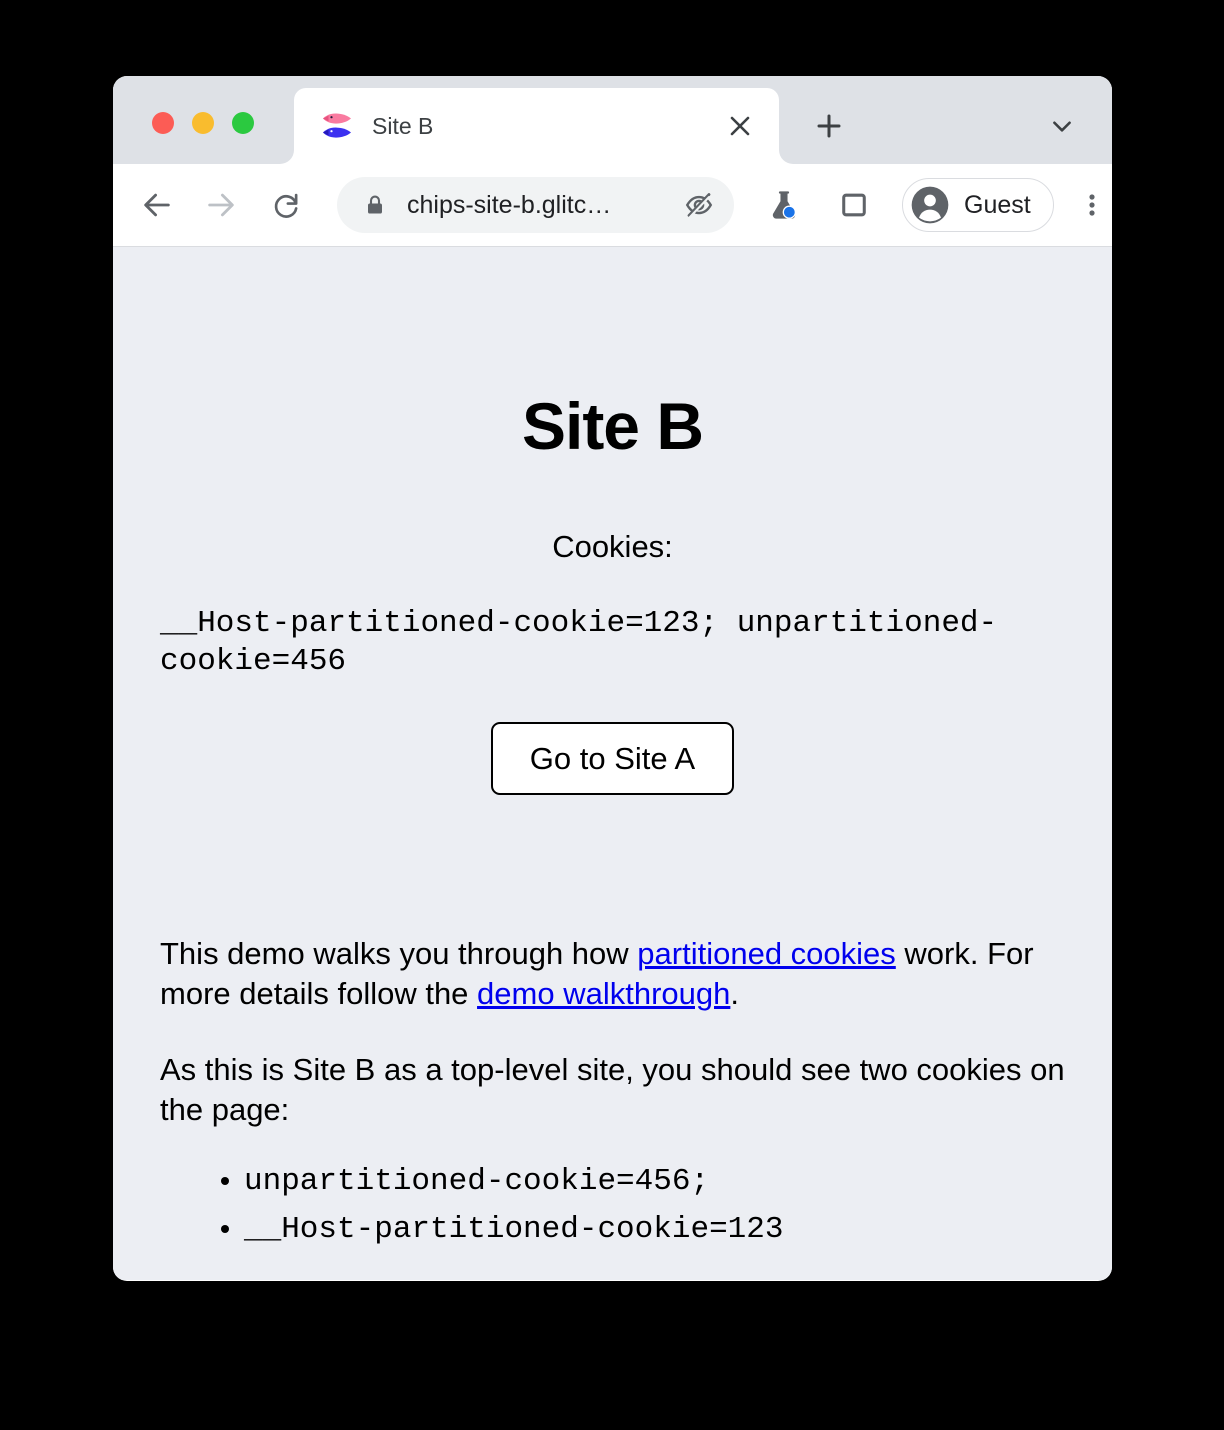 This screenshot has height=1430, width=1224. I want to click on chevron-down-icon, so click(1062, 126).